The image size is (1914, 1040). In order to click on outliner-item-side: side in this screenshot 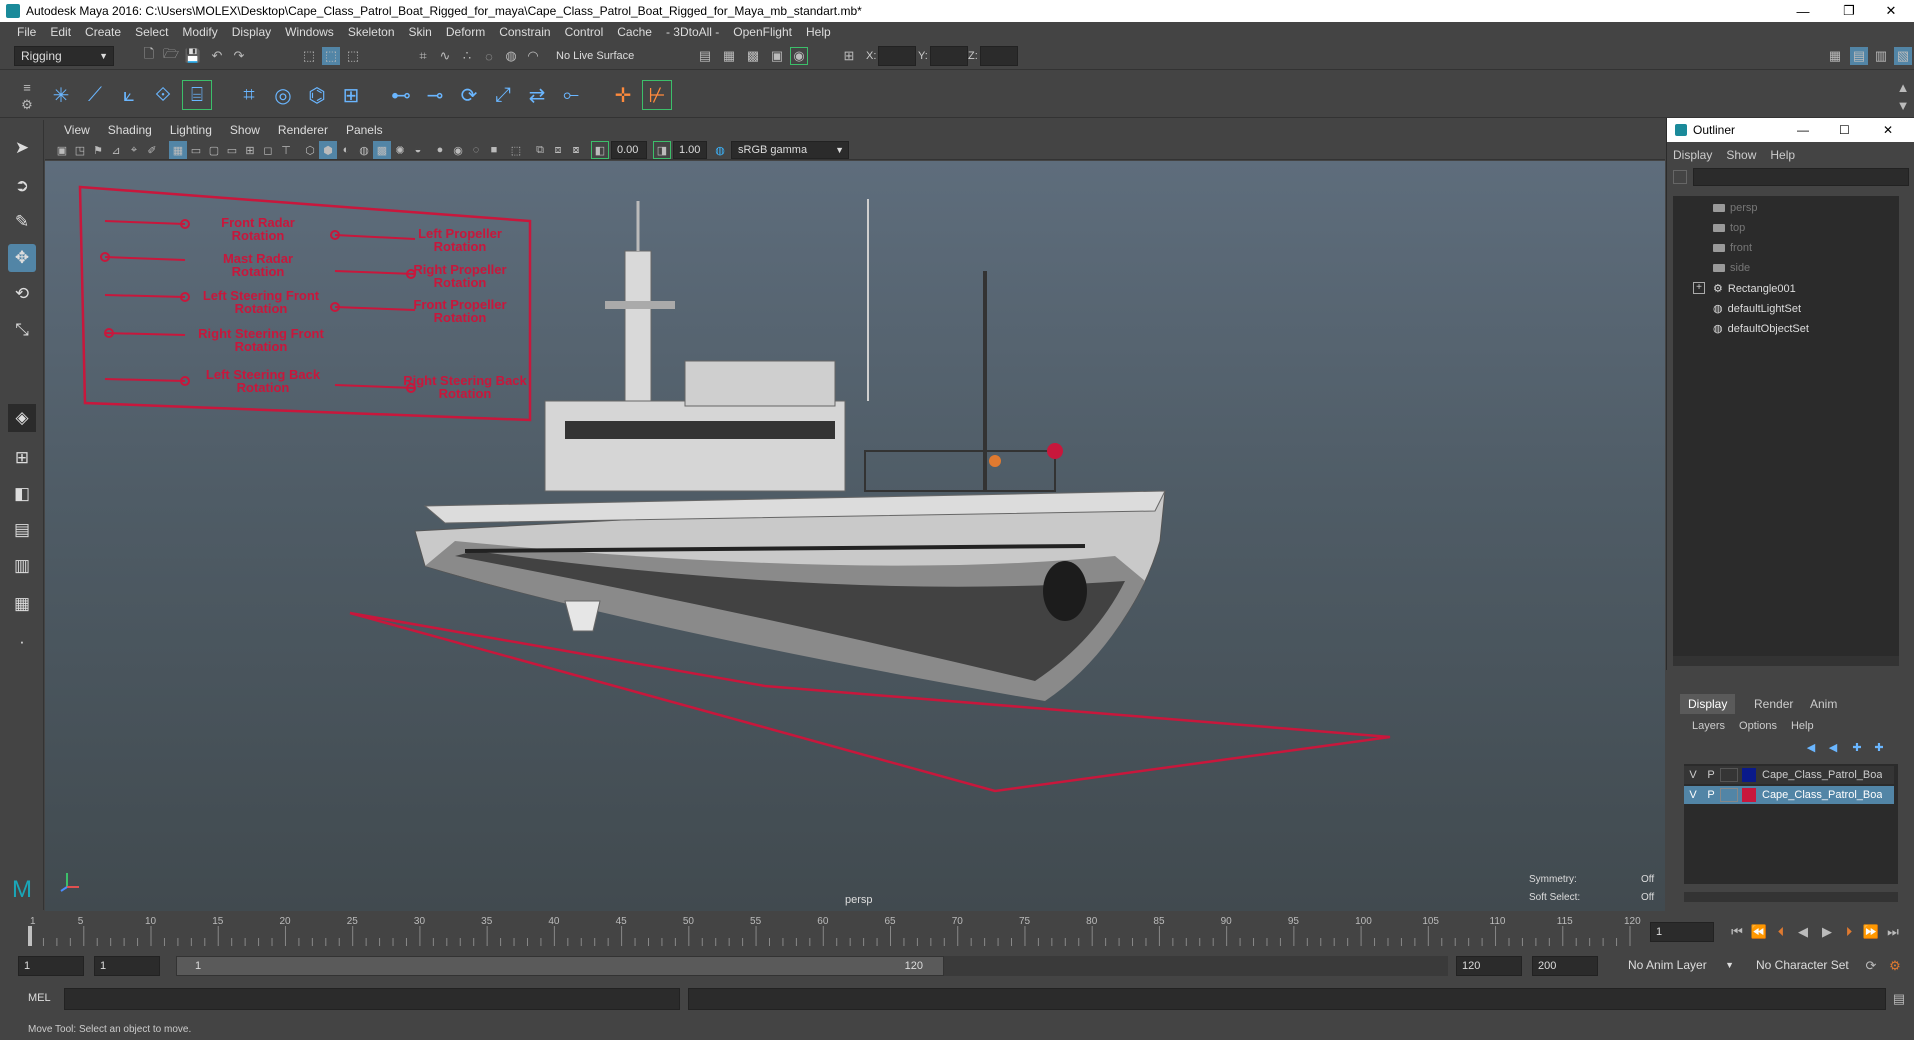, I will do `click(1731, 268)`.